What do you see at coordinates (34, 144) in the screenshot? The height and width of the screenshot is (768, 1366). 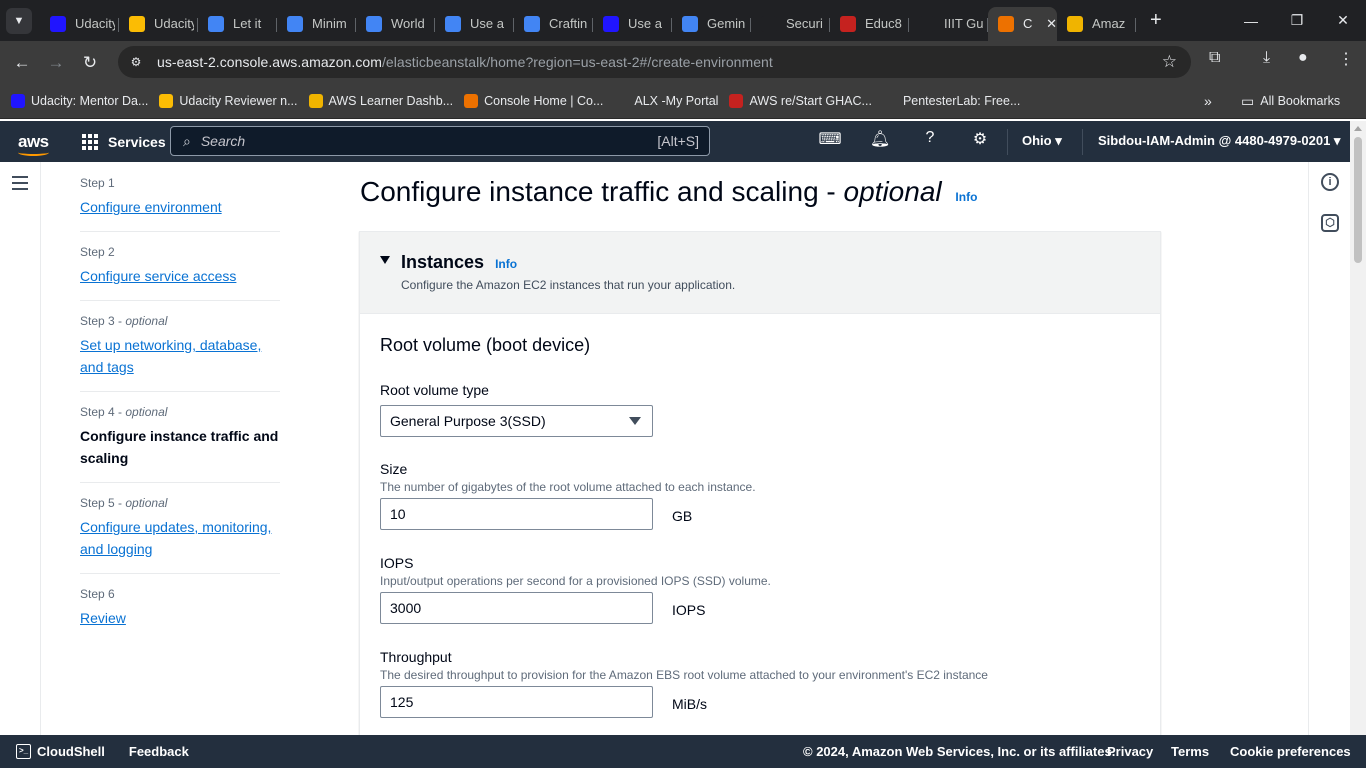 I see `aws-logo: aws` at bounding box center [34, 144].